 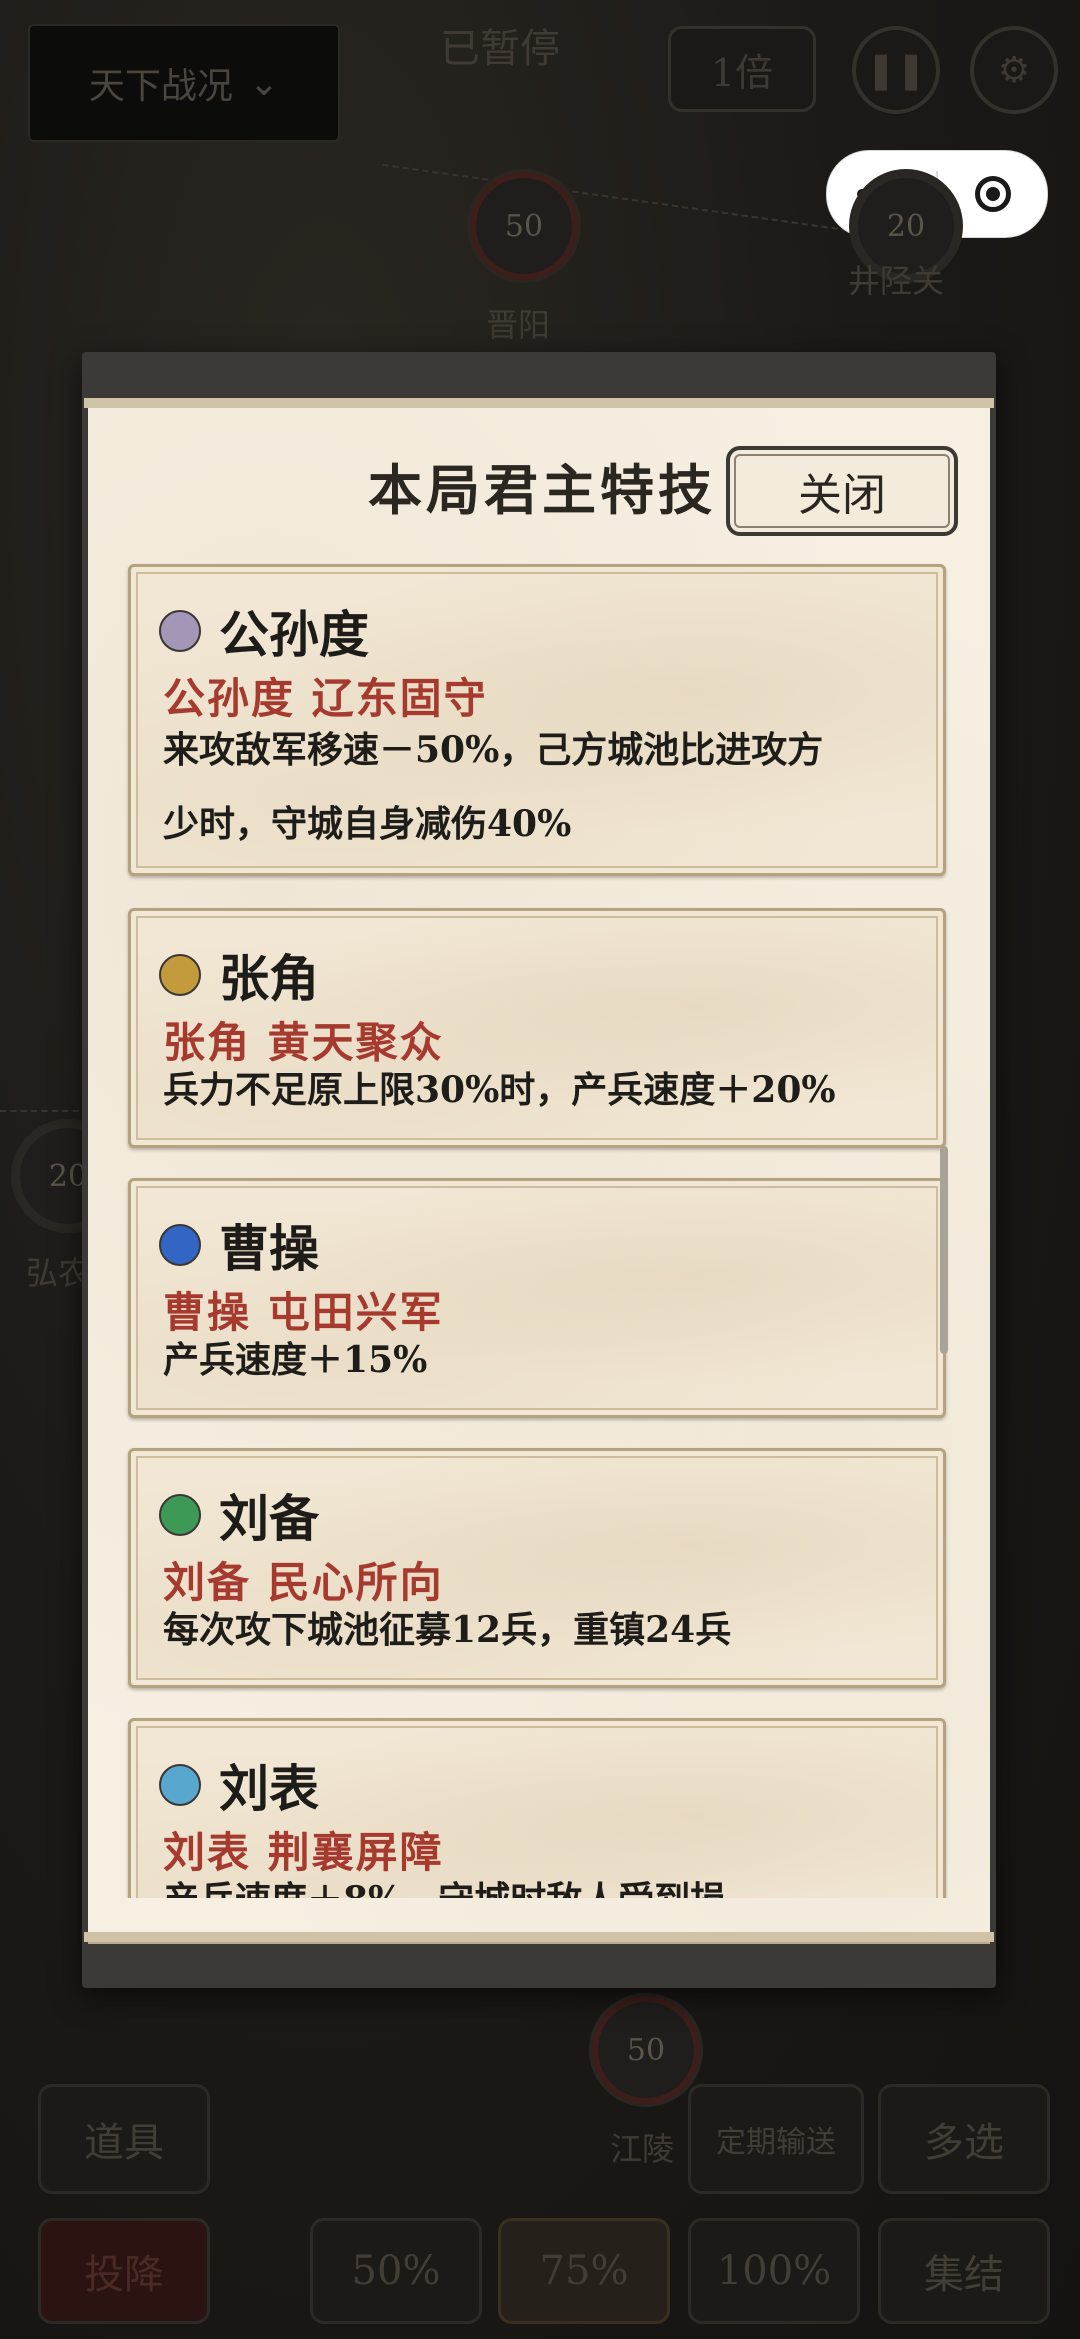 What do you see at coordinates (642, 2149) in the screenshot?
I see `city-name: 江陵` at bounding box center [642, 2149].